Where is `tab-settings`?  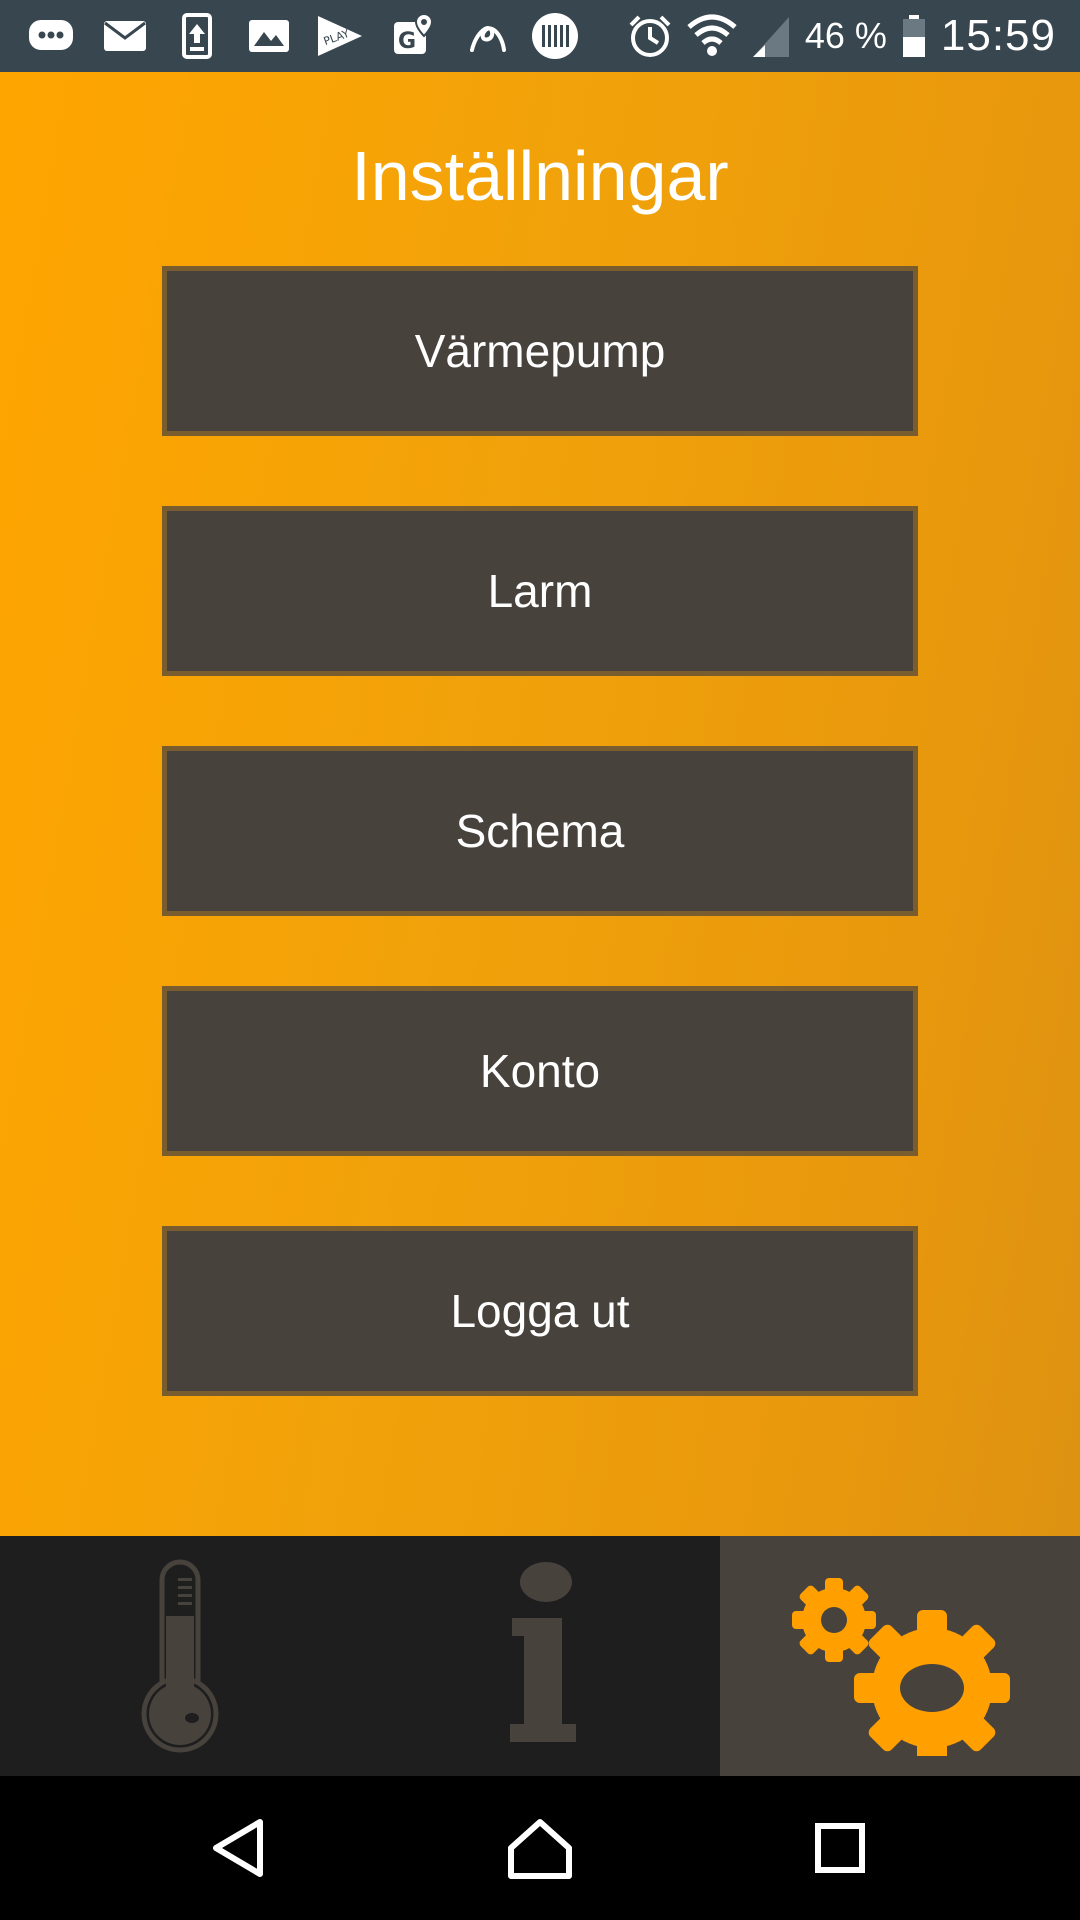 tab-settings is located at coordinates (900, 1656).